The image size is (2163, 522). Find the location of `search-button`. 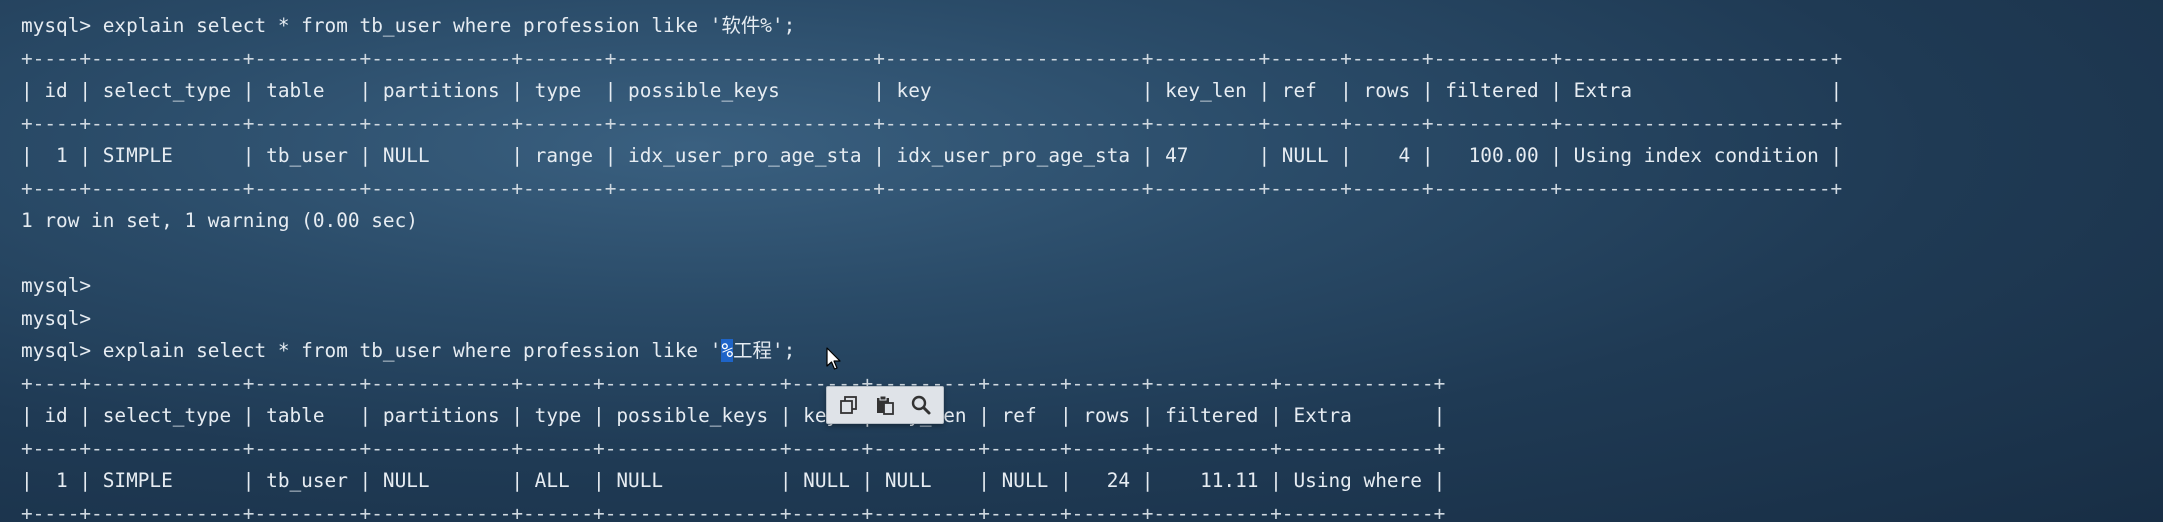

search-button is located at coordinates (921, 405).